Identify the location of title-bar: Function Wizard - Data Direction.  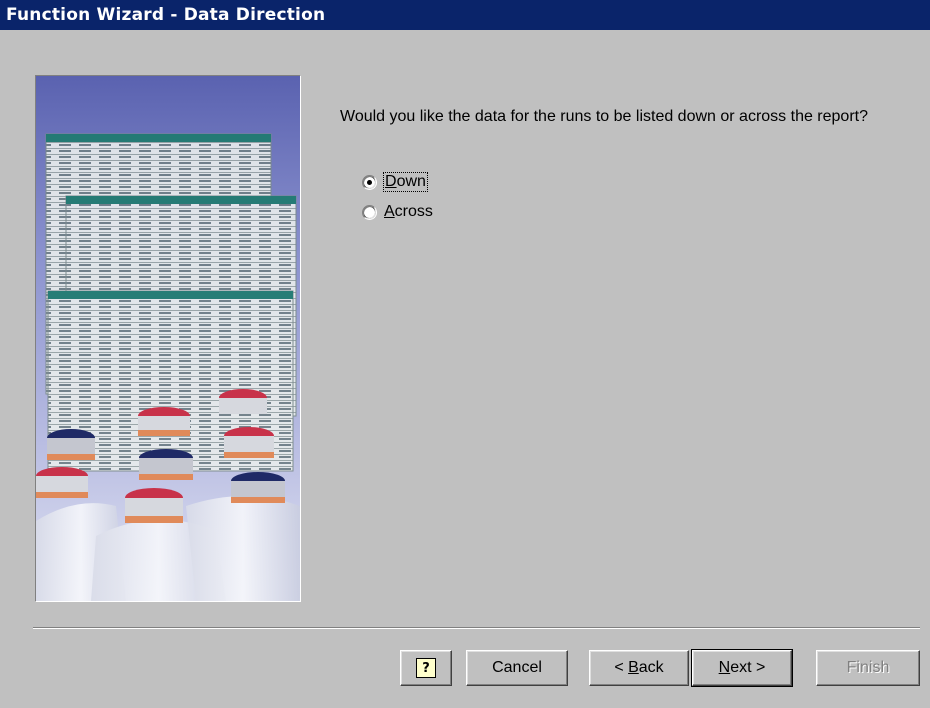
(465, 22).